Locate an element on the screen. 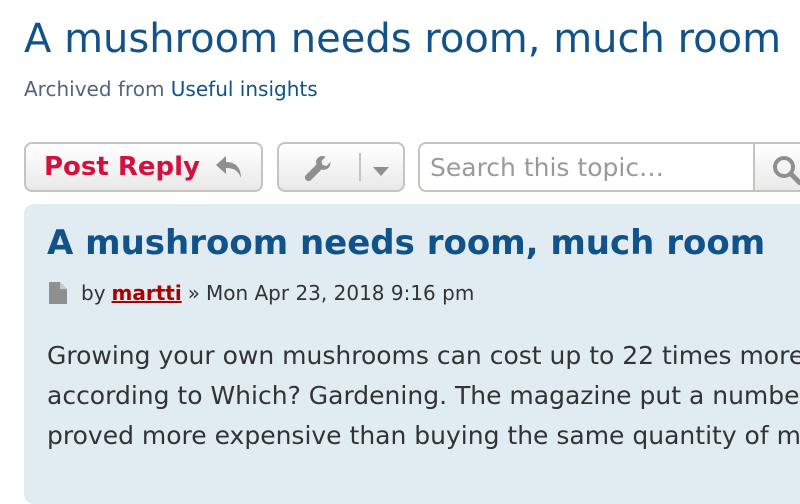 The height and width of the screenshot is (504, 800). document-icon is located at coordinates (58, 293).